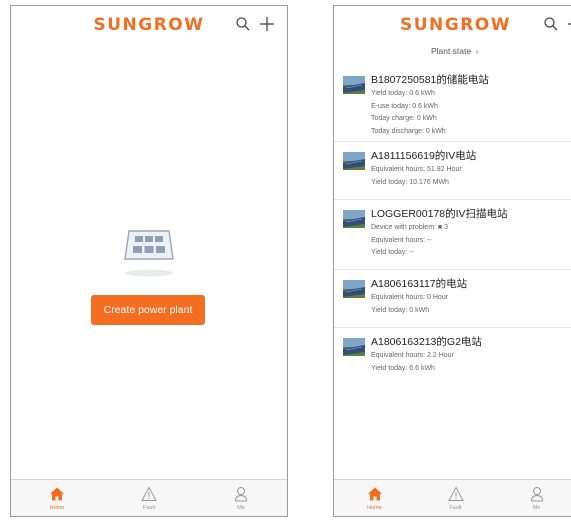 The height and width of the screenshot is (522, 571). I want to click on sungrow-logo: SUNGROW, so click(455, 25).